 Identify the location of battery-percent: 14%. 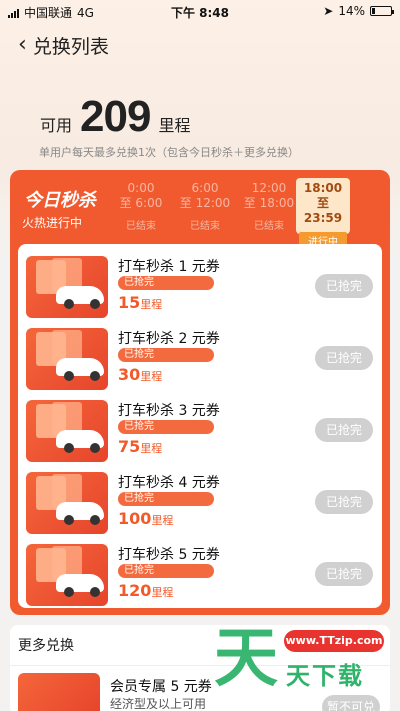
(351, 11).